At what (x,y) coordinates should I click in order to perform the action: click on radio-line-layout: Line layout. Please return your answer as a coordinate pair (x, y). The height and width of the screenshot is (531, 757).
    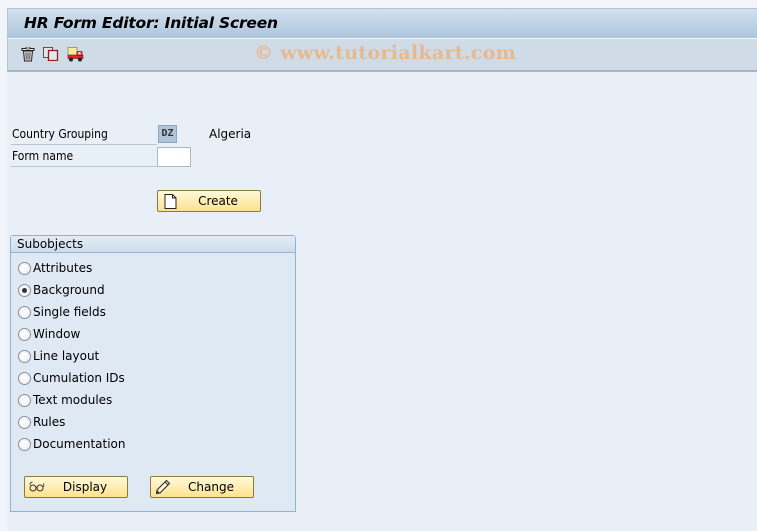
    Looking at the image, I should click on (58, 356).